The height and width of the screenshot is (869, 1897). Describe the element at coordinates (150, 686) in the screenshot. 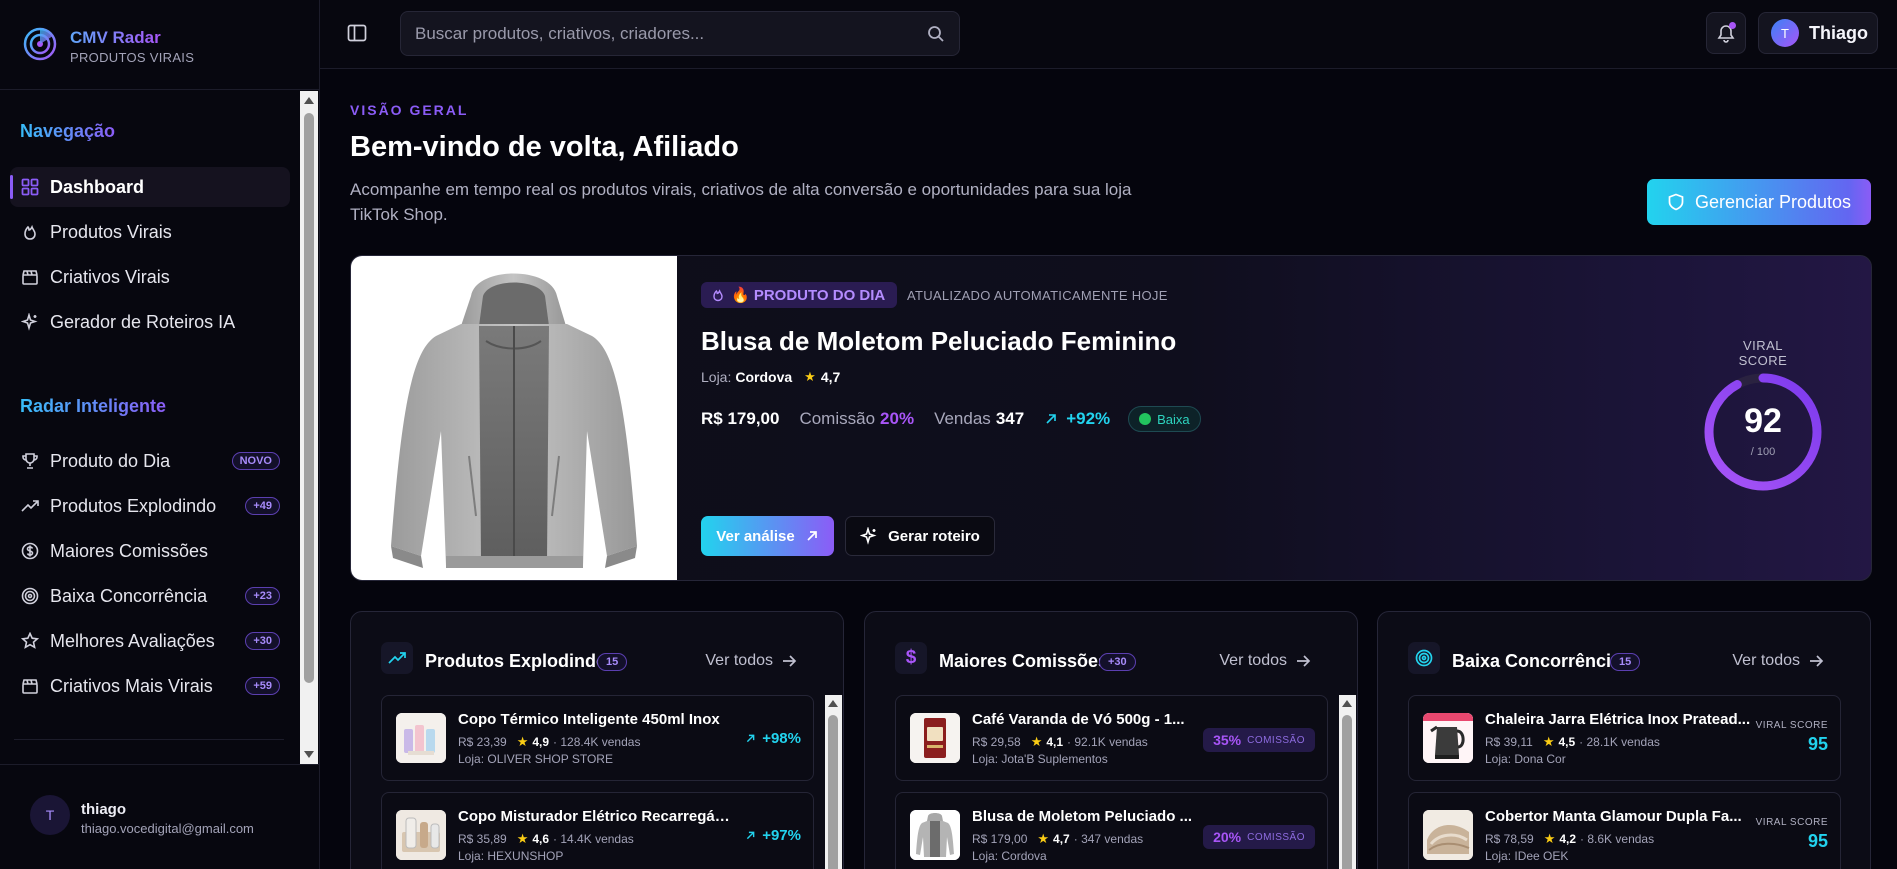

I see `sidebar-item-criativos-mais-virais: Criativos Mais Virais +59` at that location.